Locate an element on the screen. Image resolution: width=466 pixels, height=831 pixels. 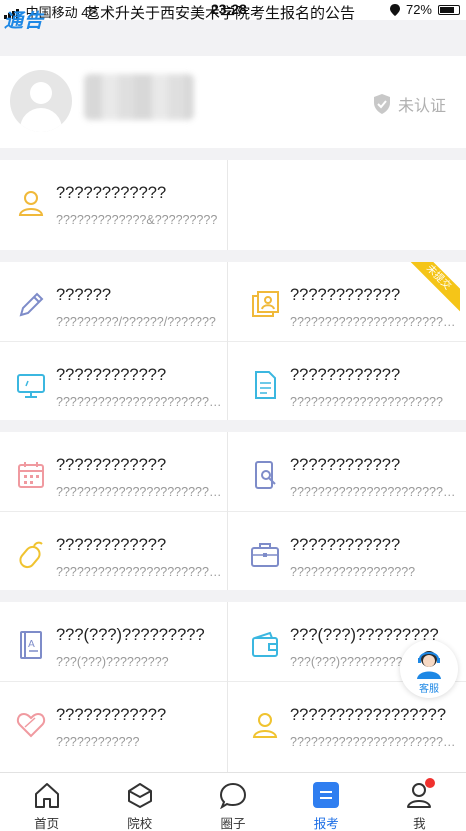
tab-me: 我 is located at coordinates (419, 802).